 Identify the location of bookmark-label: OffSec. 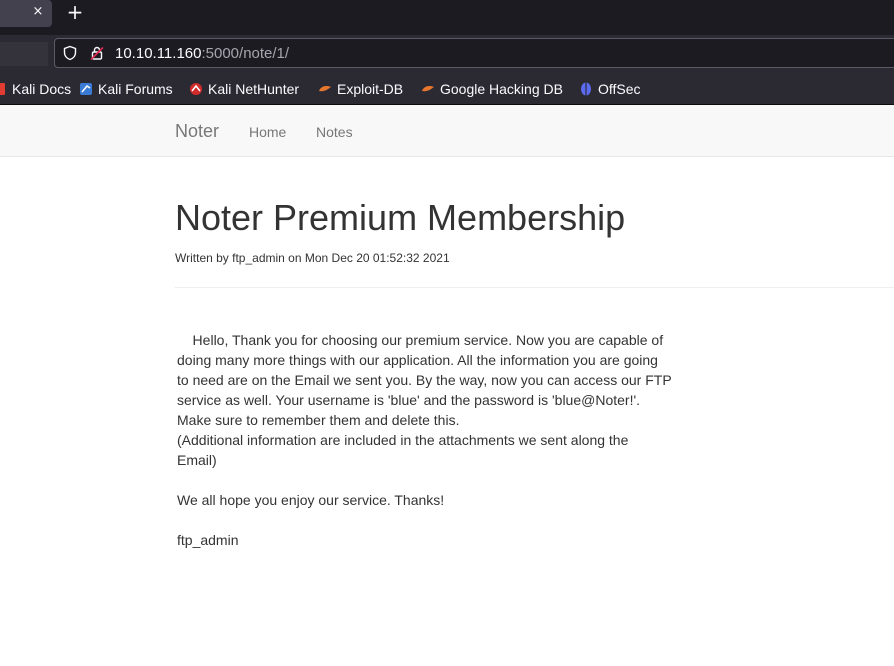
(619, 89).